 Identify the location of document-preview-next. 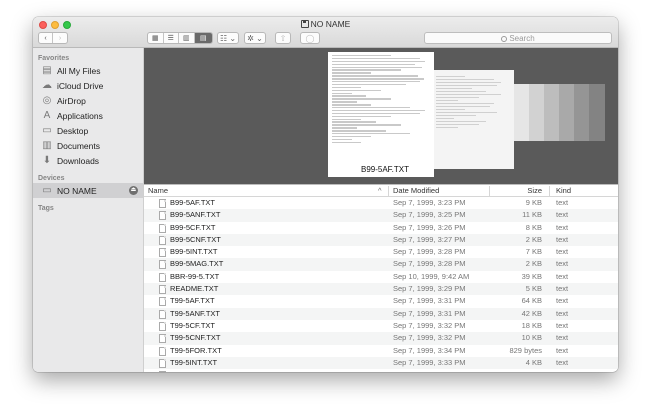
(474, 119).